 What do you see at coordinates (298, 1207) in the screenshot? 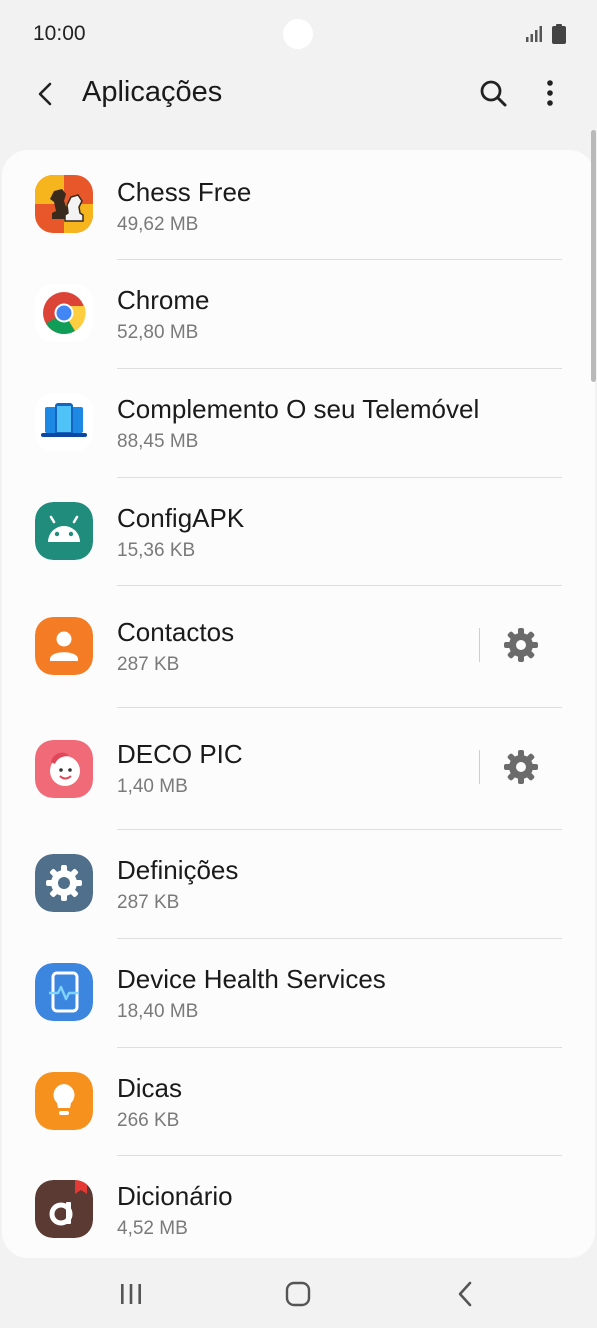
I see `app-row-dicionario: Dicionário 4,52 MB` at bounding box center [298, 1207].